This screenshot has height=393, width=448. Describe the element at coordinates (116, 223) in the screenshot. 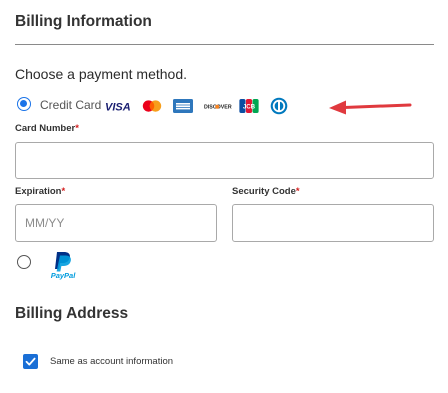

I see `expiration-input` at that location.